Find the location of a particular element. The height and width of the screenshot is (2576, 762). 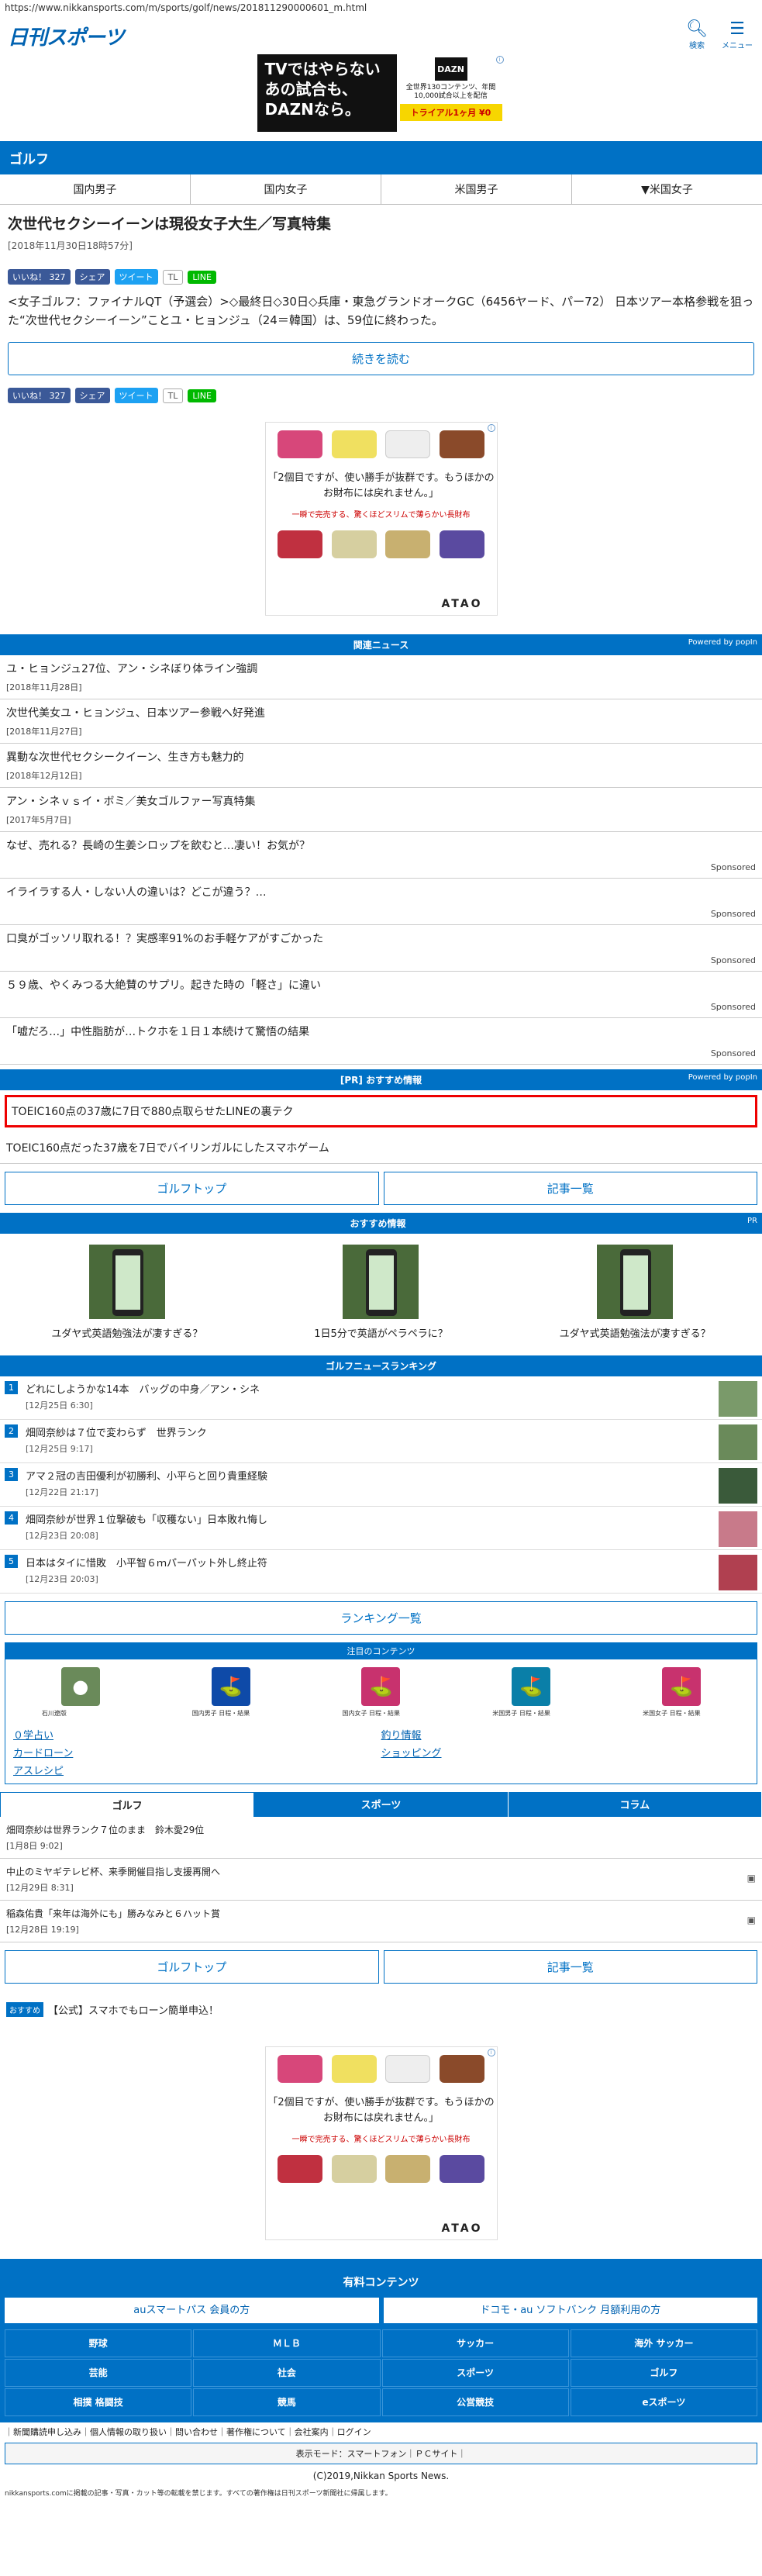

list-item: ユ・ヒョンジュ27位、アン・シネぼり体ライン強調 [2018年11月28日] is located at coordinates (381, 677).